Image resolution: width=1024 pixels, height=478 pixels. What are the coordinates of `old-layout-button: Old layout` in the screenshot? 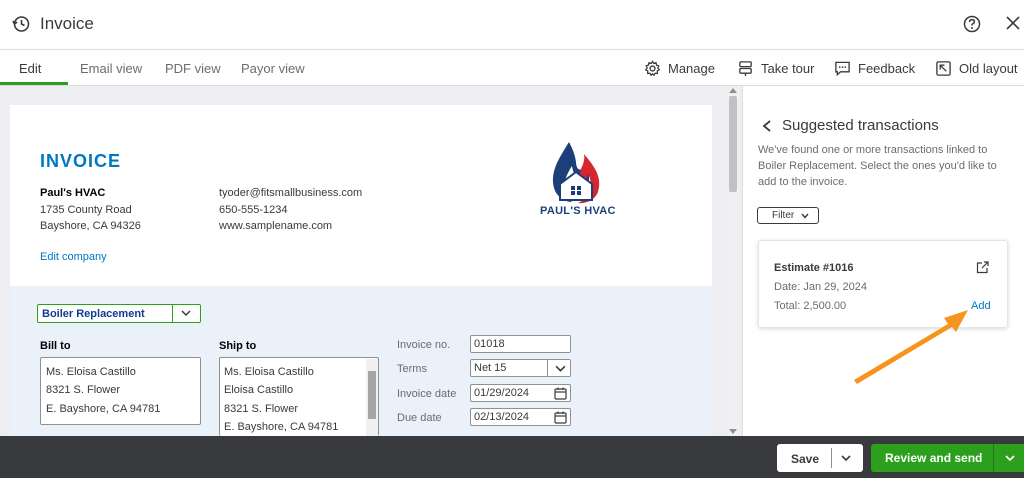 It's located at (976, 68).